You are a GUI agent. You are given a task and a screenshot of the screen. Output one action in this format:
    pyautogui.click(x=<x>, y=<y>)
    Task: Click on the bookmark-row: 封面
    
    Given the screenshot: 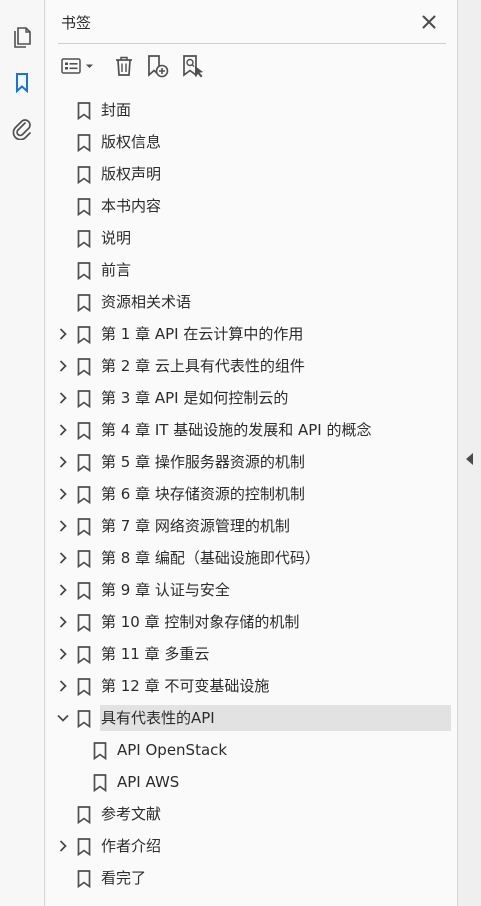 What is the action you would take?
    pyautogui.click(x=251, y=110)
    